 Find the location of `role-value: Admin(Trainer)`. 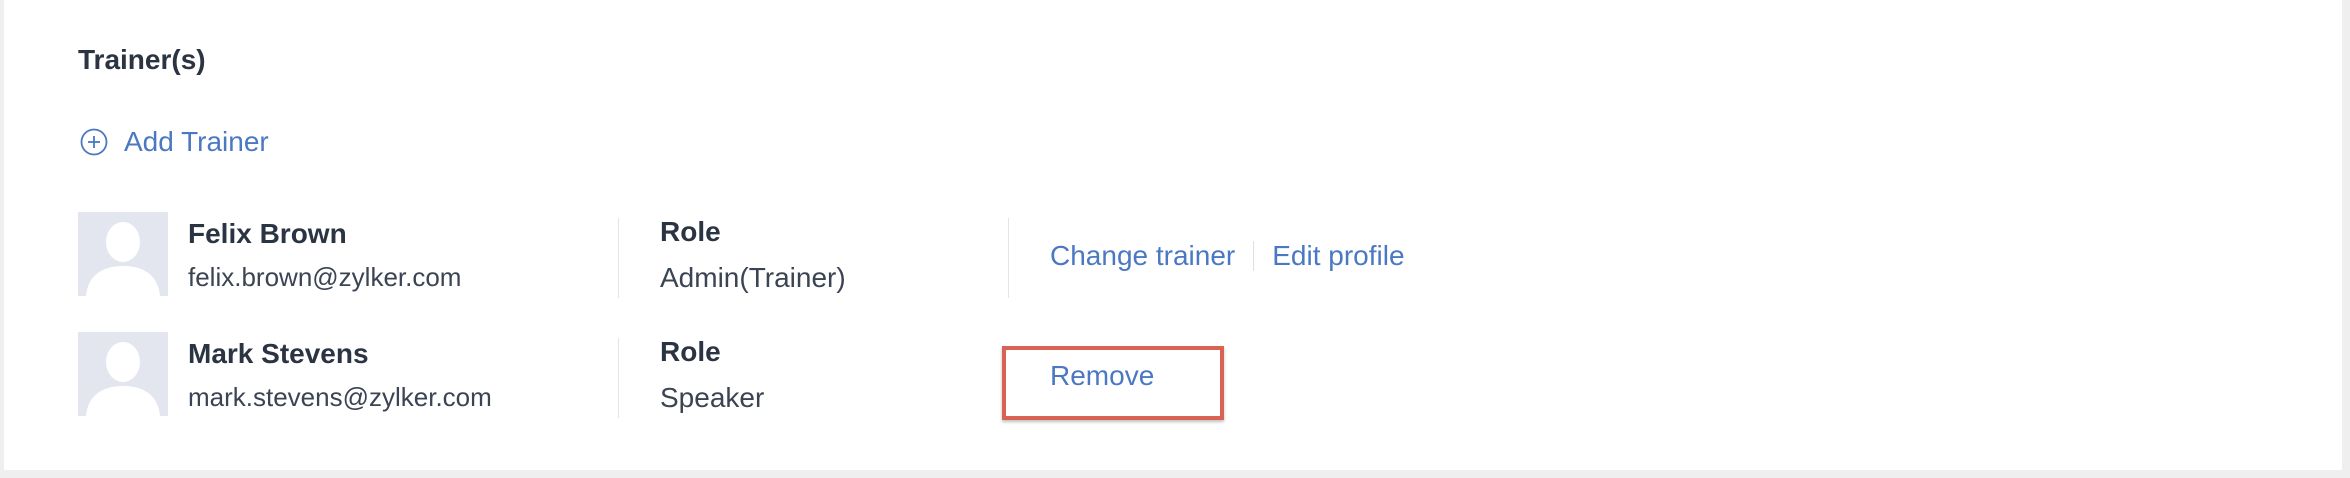

role-value: Admin(Trainer) is located at coordinates (753, 277).